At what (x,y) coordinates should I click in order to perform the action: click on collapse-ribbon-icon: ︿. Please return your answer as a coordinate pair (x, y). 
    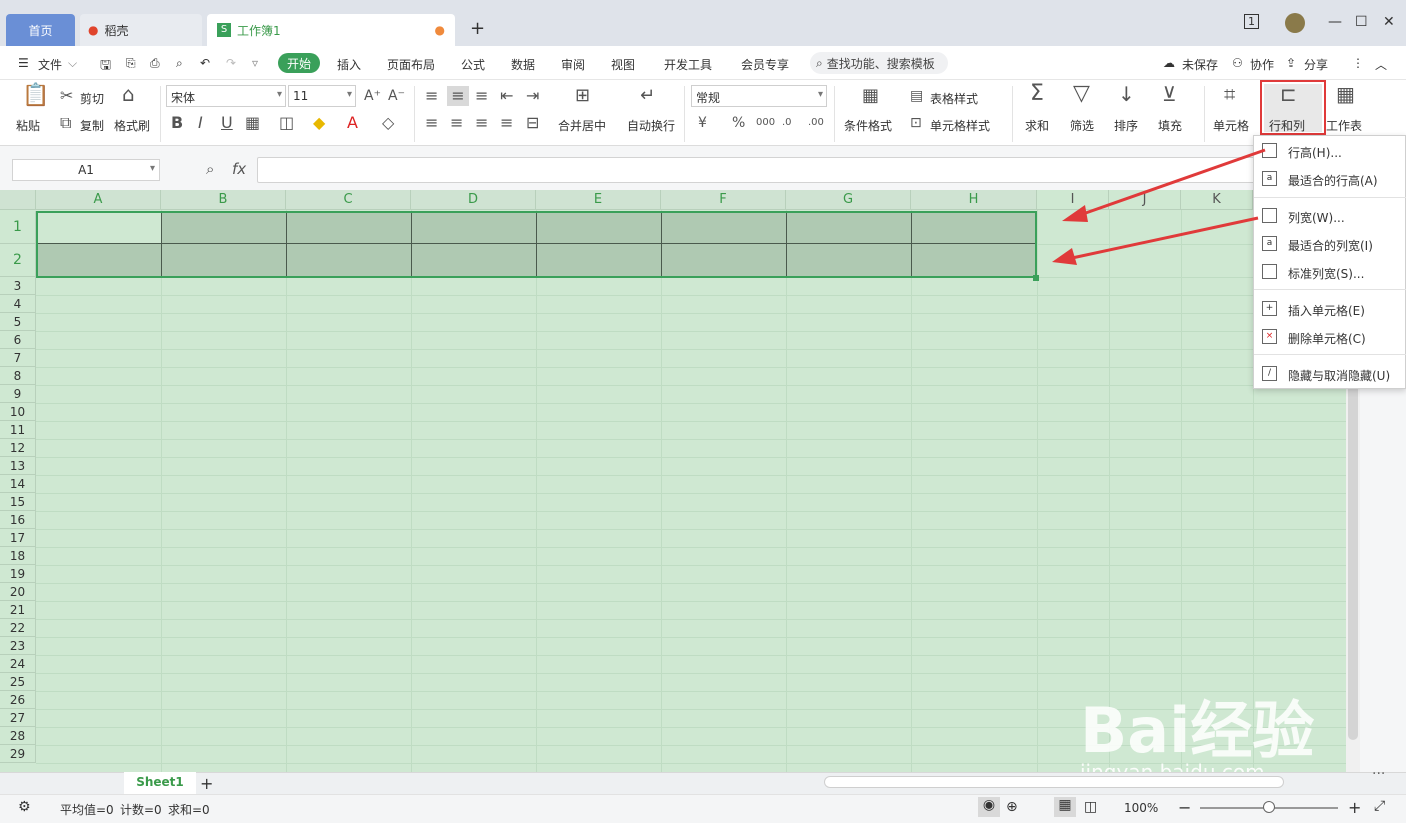
    Looking at the image, I should click on (1381, 64).